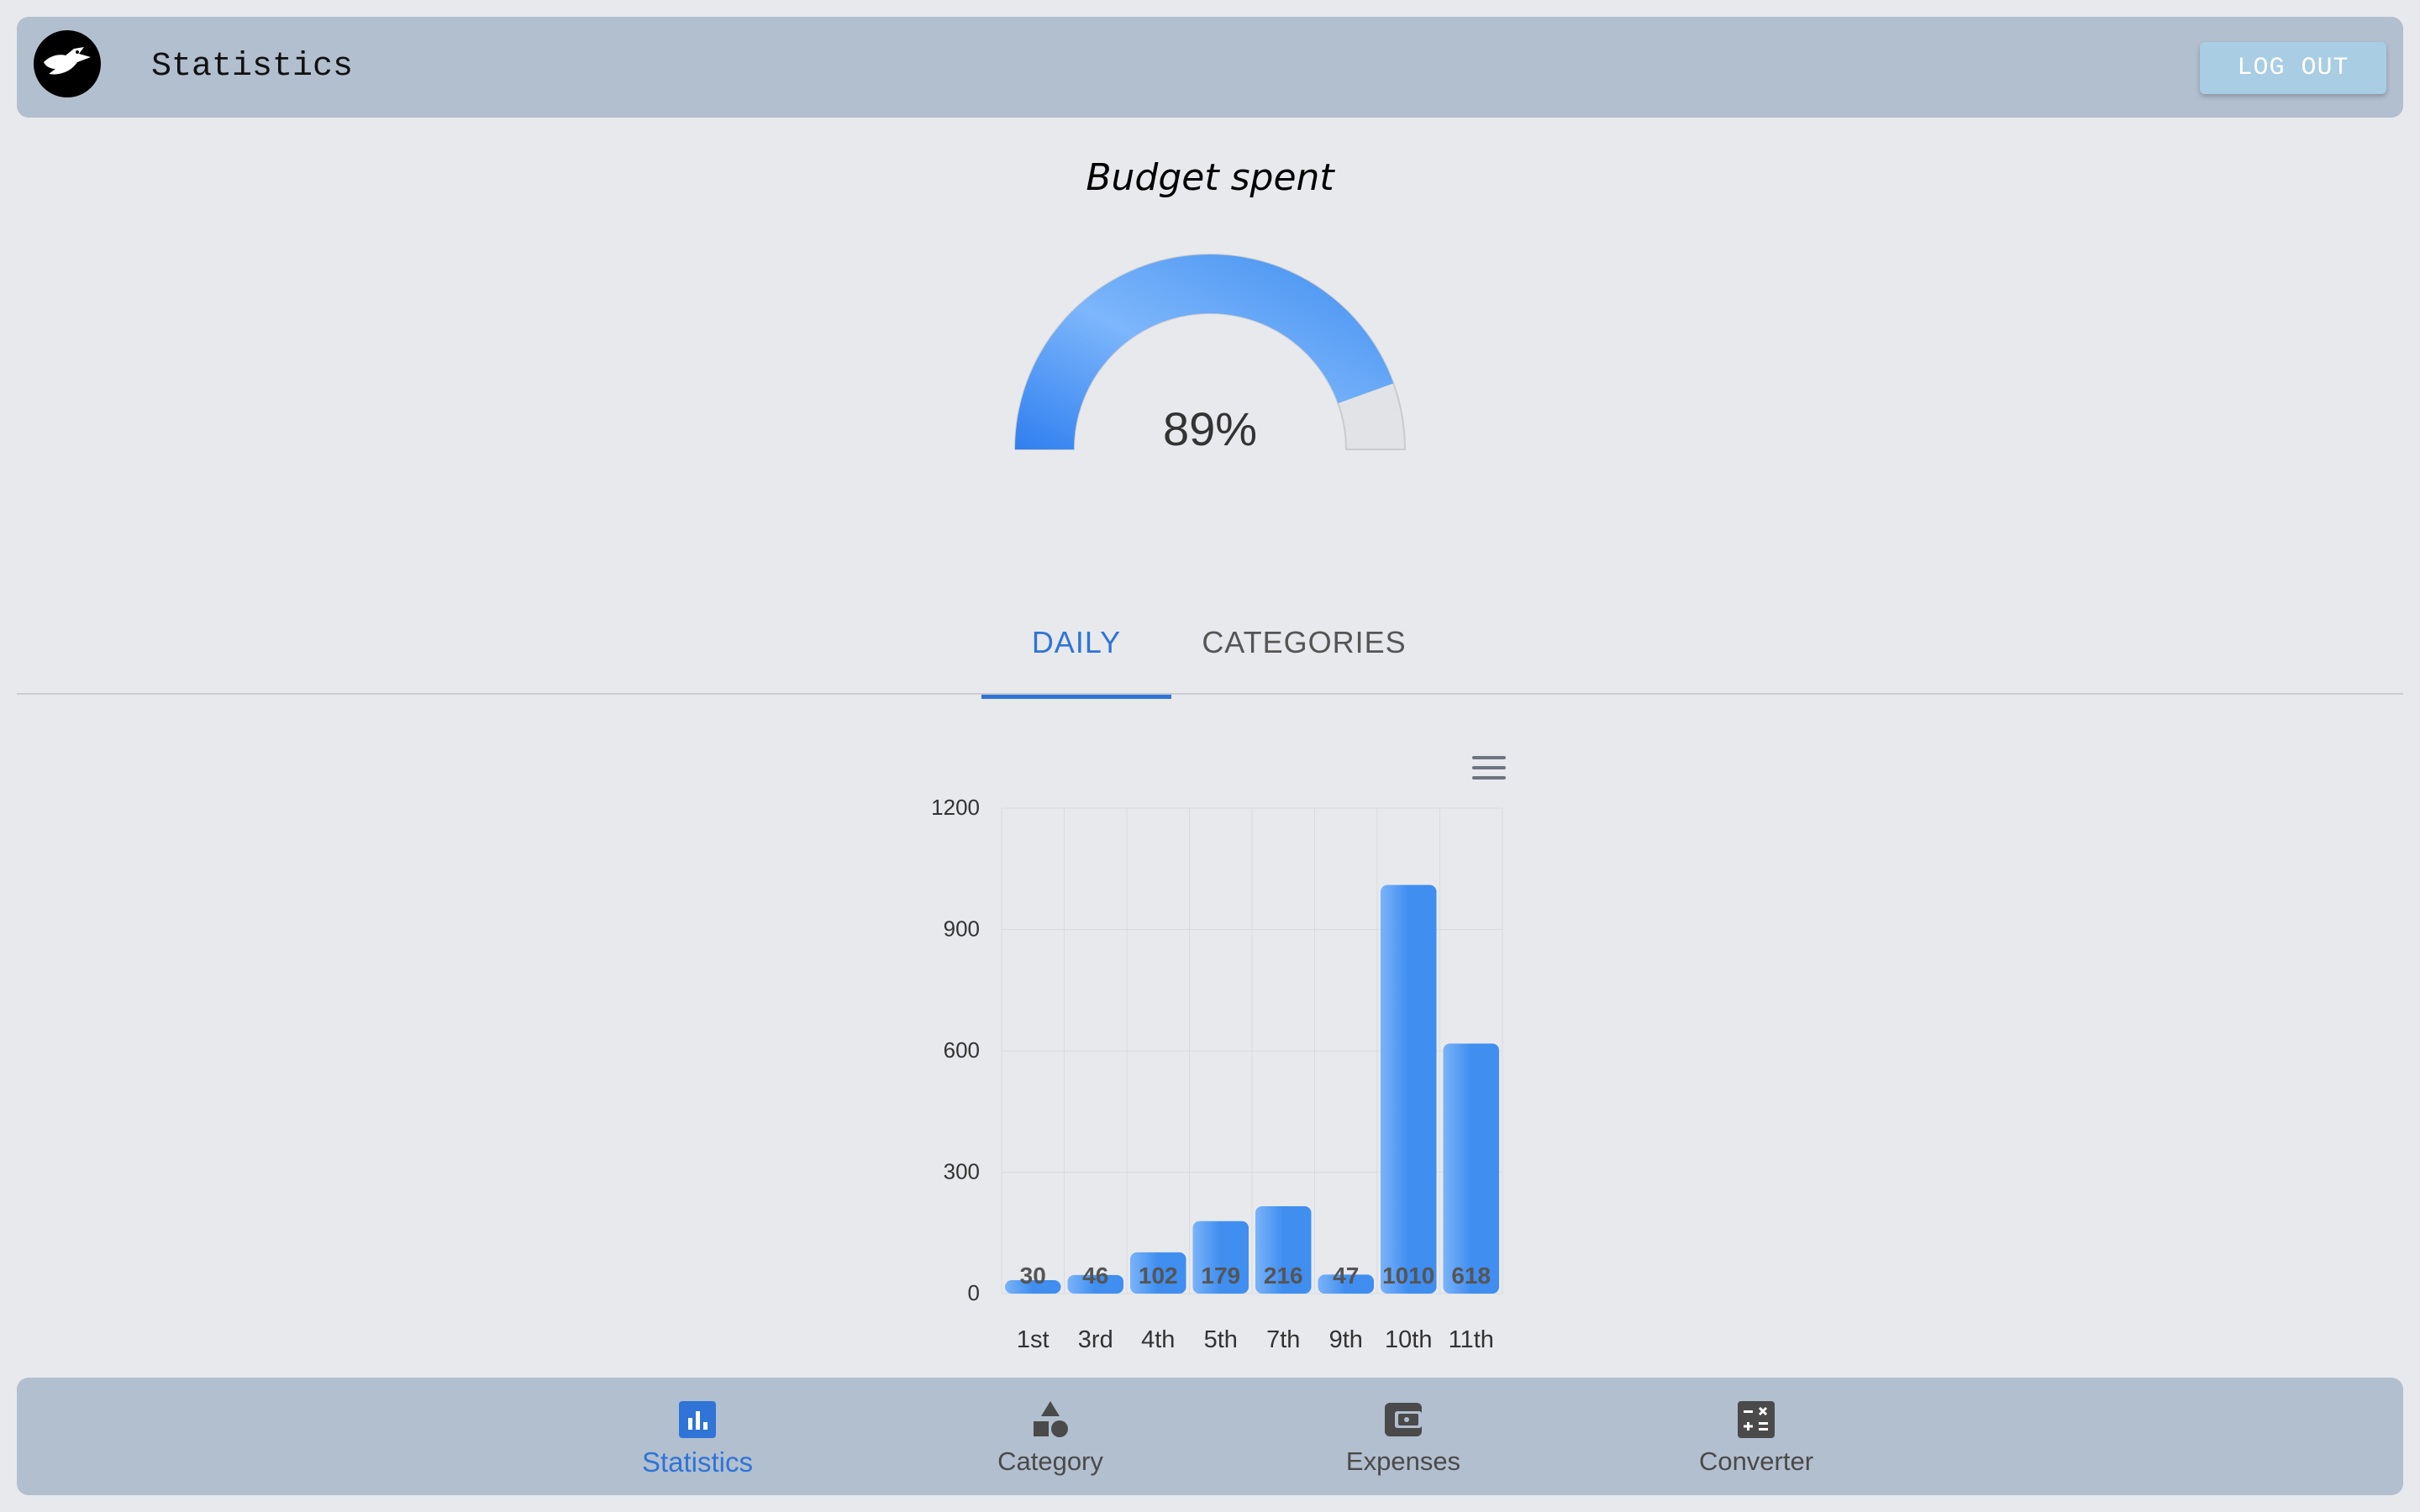  I want to click on y-tick-label: 1200, so click(956, 807).